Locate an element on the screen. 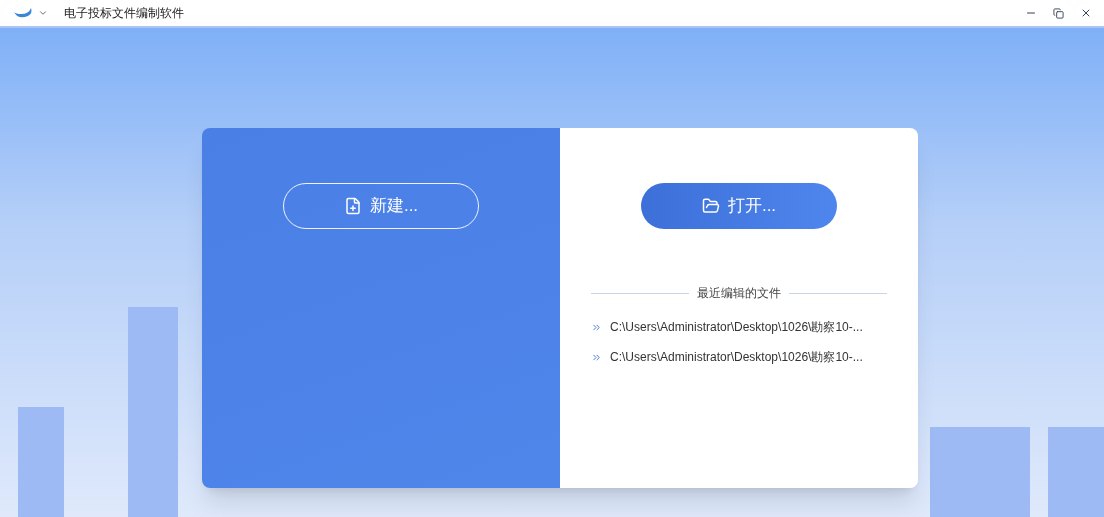  close-icon is located at coordinates (1086, 13).